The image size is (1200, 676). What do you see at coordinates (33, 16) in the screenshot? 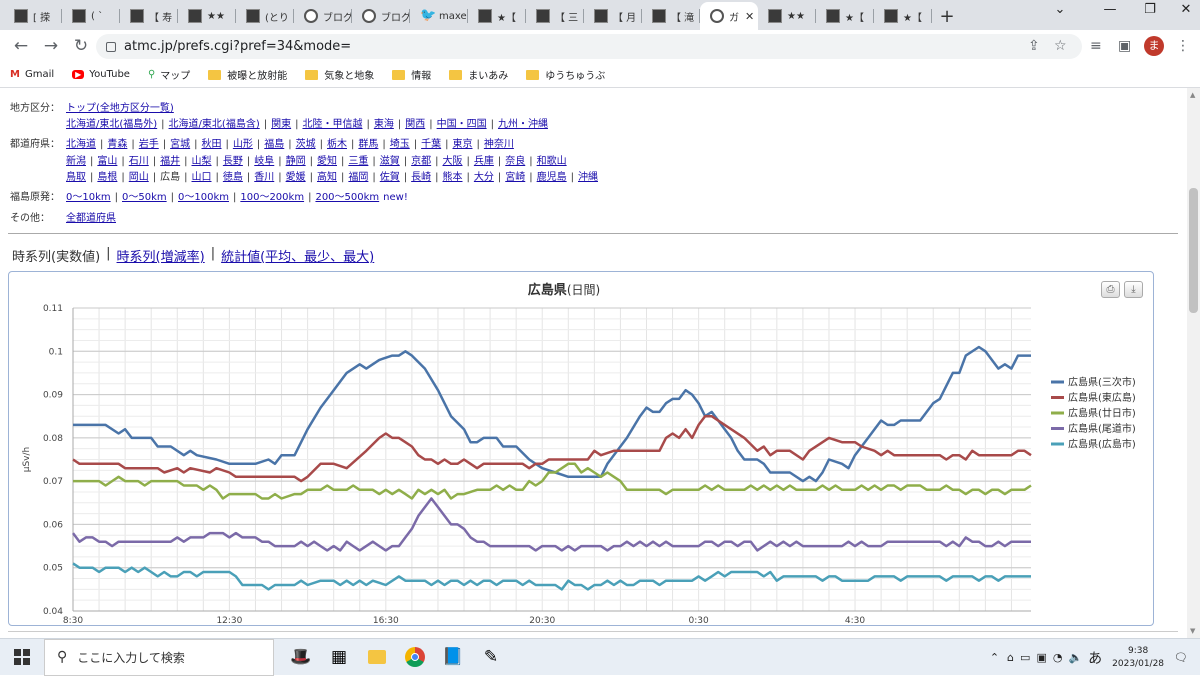
I see `browser-tab: [ 㨲` at bounding box center [33, 16].